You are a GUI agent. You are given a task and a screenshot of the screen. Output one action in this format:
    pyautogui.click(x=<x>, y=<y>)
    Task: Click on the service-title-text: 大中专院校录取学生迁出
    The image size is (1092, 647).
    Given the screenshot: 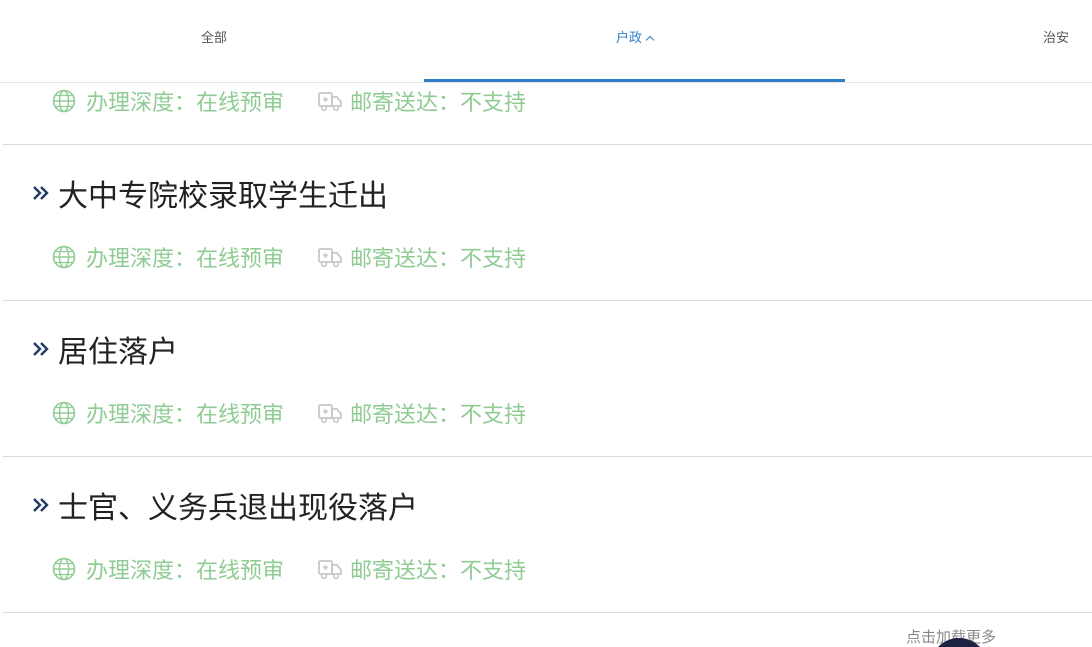 What is the action you would take?
    pyautogui.click(x=223, y=196)
    